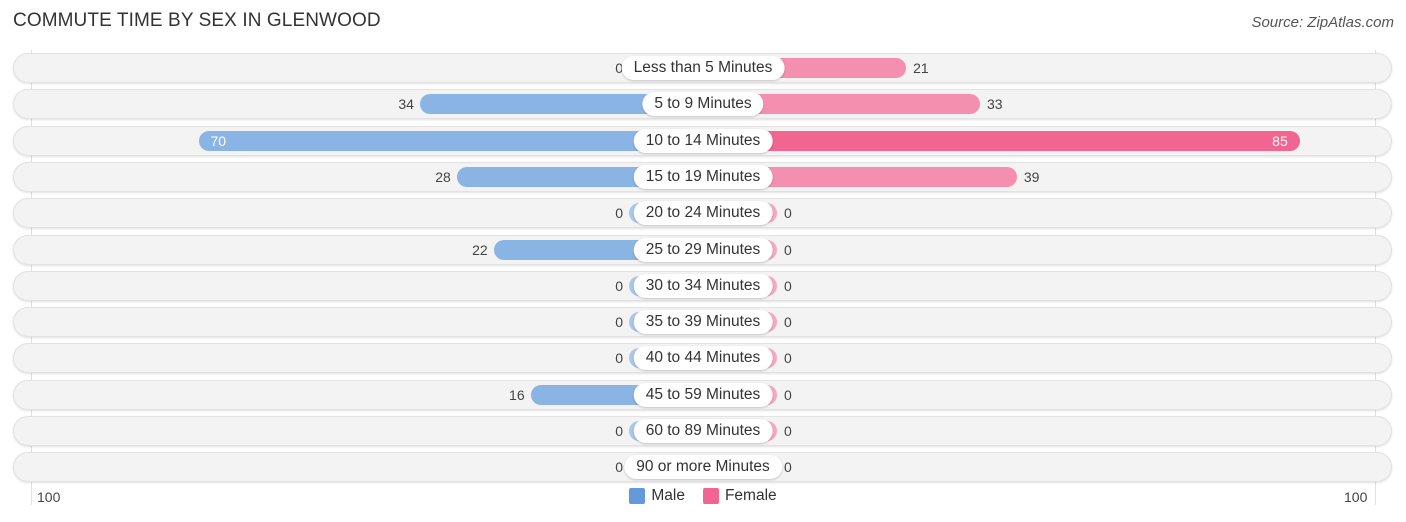 This screenshot has width=1406, height=522. What do you see at coordinates (197, 20) in the screenshot?
I see `chart-title: COMMUTE TIME BY SEX IN GLENWOOD` at bounding box center [197, 20].